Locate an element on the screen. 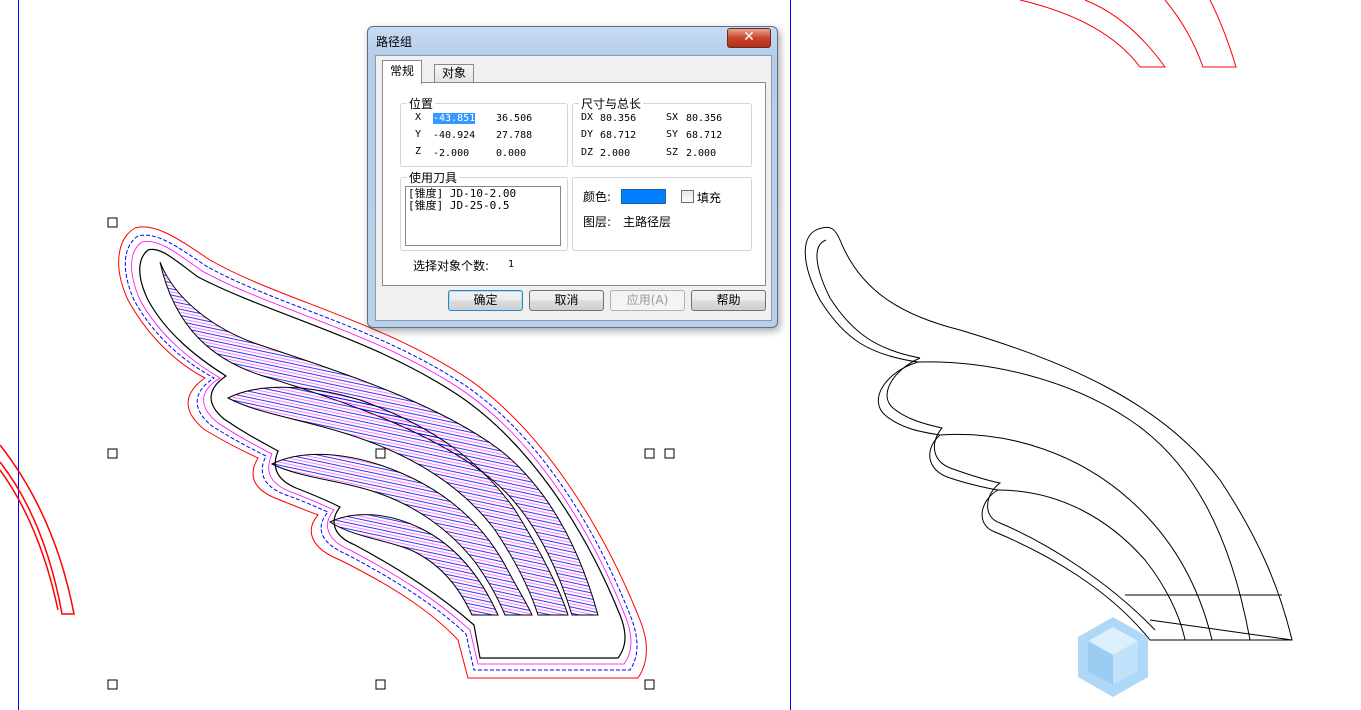 This screenshot has width=1361, height=710. size-sx-label: SX is located at coordinates (672, 117).